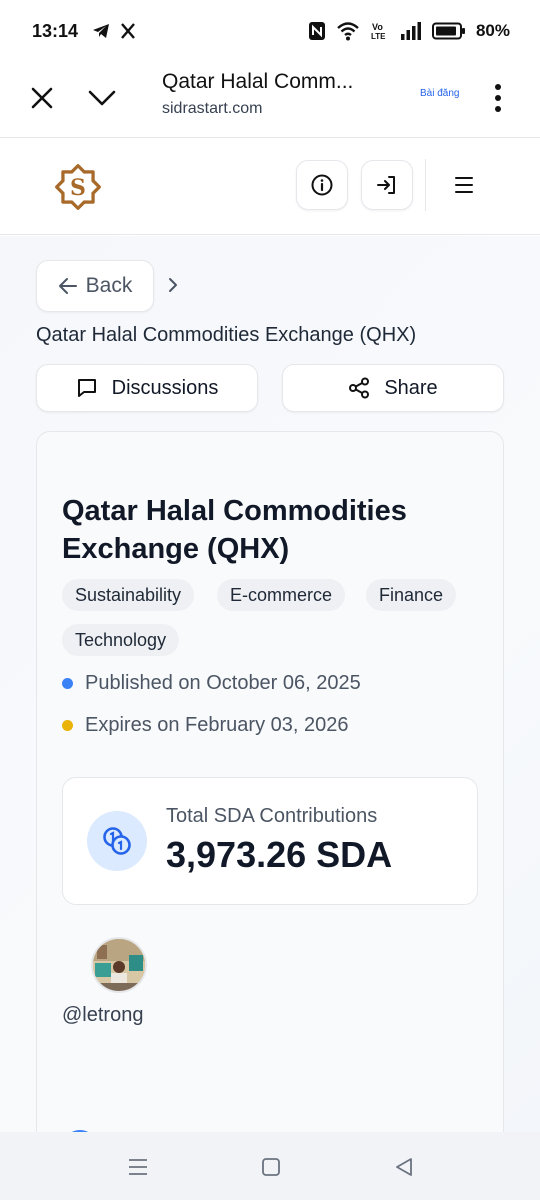 The image size is (540, 1200). Describe the element at coordinates (86, 388) in the screenshot. I see `chat-bubble-icon` at that location.